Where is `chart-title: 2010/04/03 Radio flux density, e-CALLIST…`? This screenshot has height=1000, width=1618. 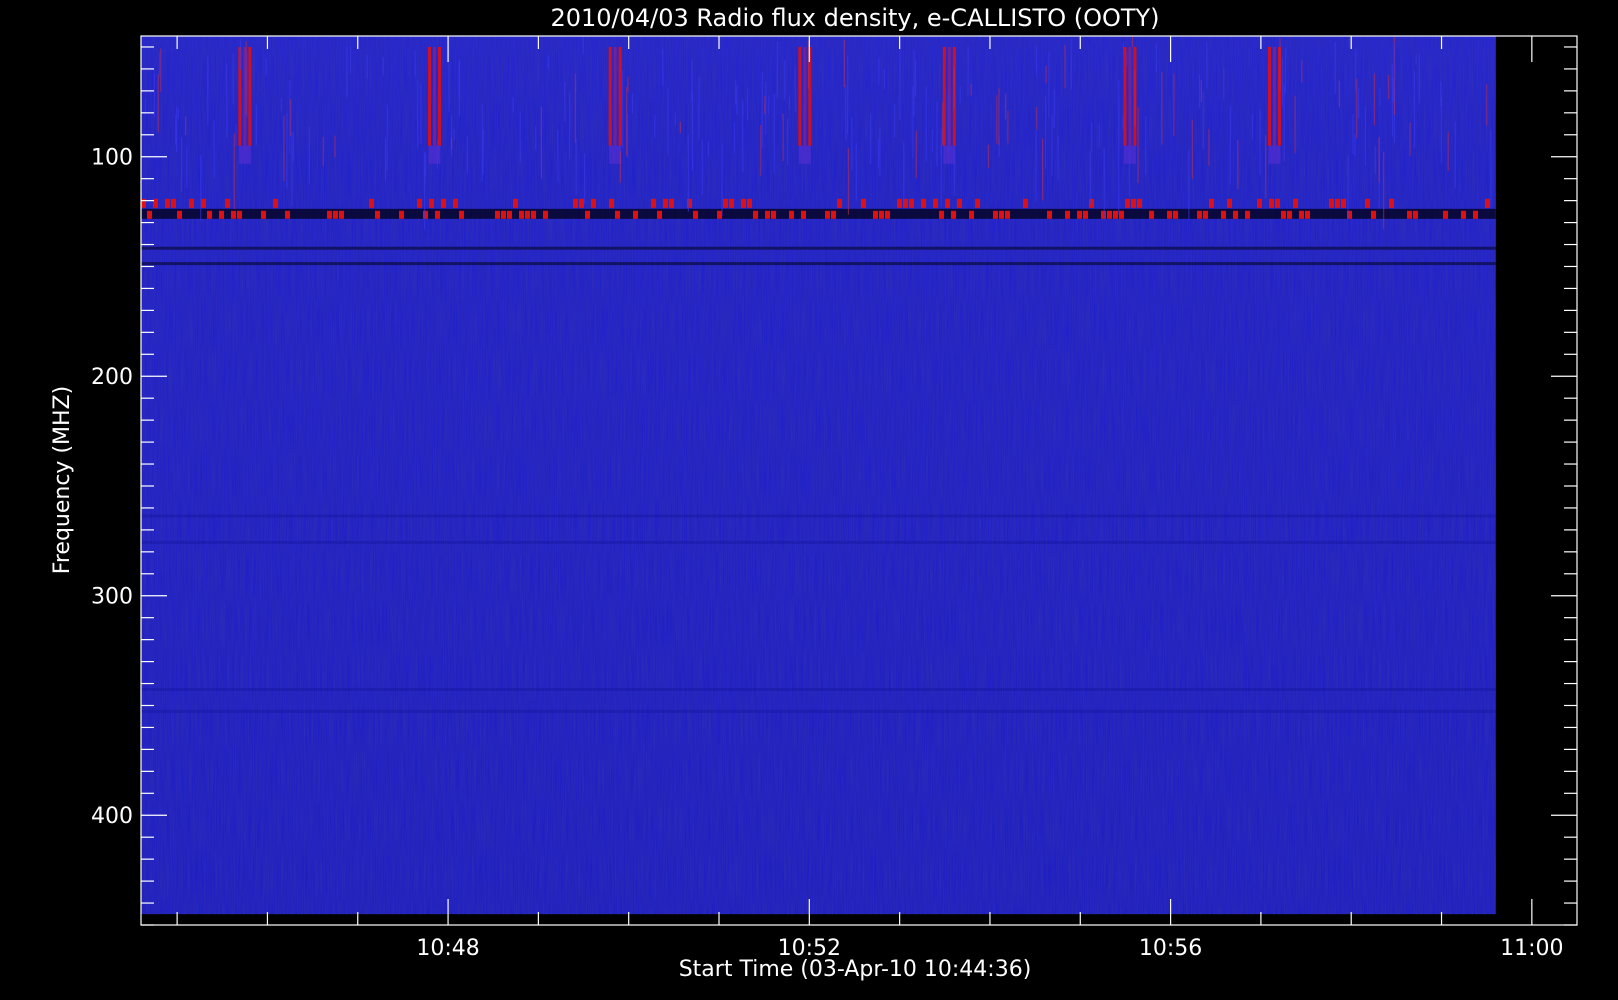 chart-title: 2010/04/03 Radio flux density, e-CALLIST… is located at coordinates (854, 18).